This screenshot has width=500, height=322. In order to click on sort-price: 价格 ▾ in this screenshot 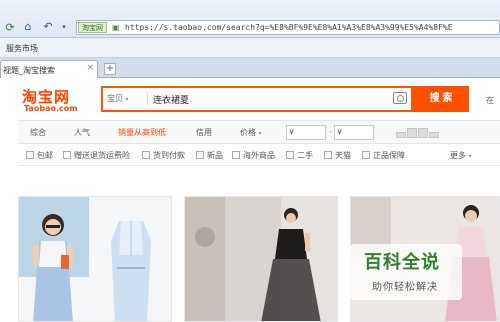, I will do `click(251, 132)`.